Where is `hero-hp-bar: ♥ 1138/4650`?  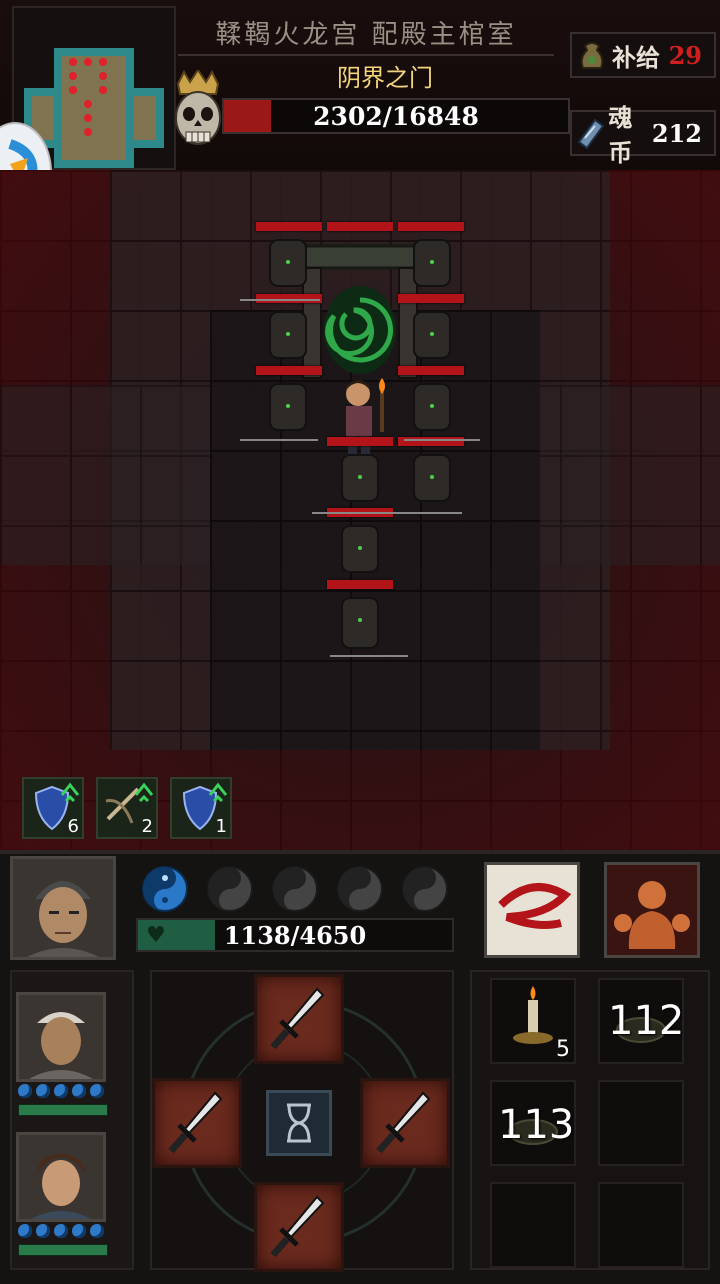
hero-hp-bar: ♥ 1138/4650 is located at coordinates (295, 935).